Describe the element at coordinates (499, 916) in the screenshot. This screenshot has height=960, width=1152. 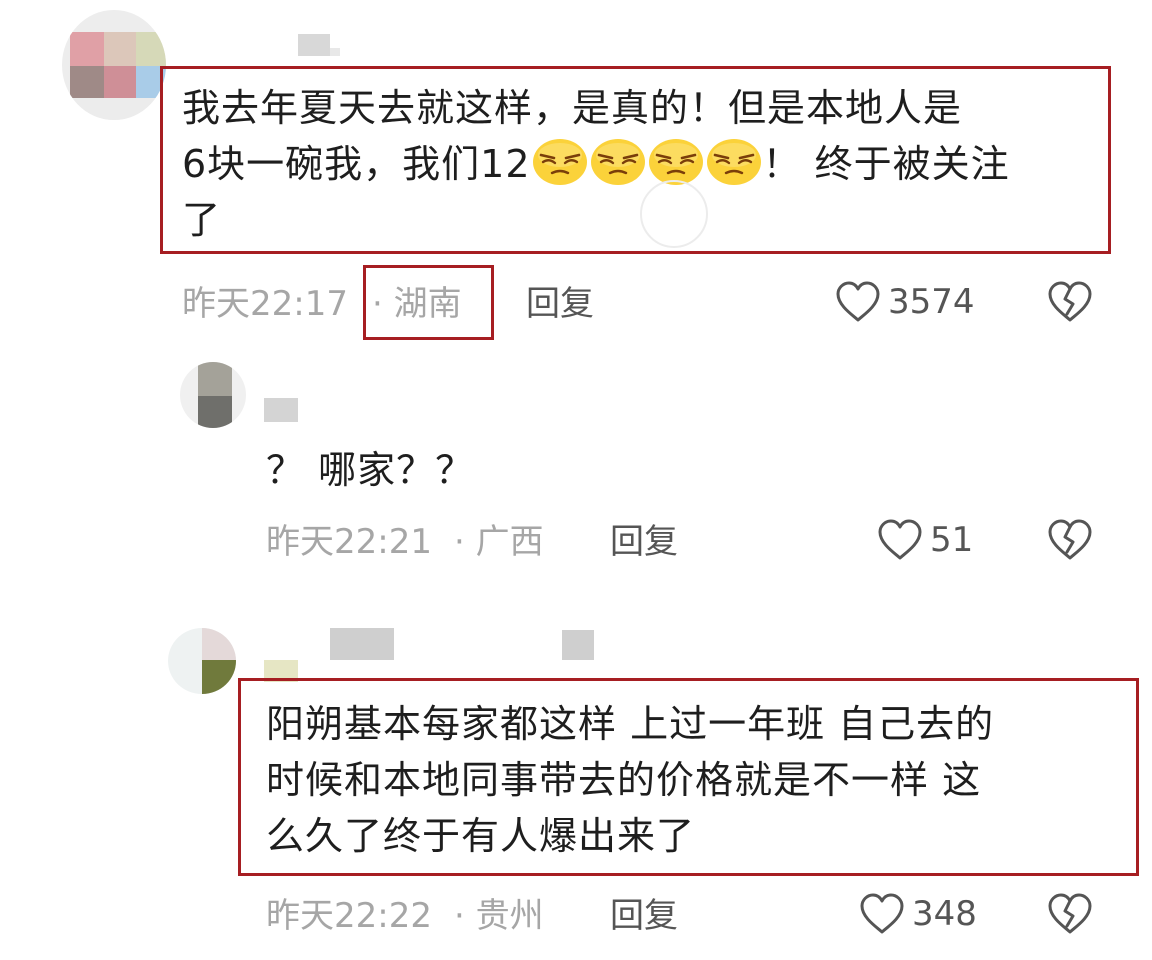
I see `comment-location: · 贵州` at that location.